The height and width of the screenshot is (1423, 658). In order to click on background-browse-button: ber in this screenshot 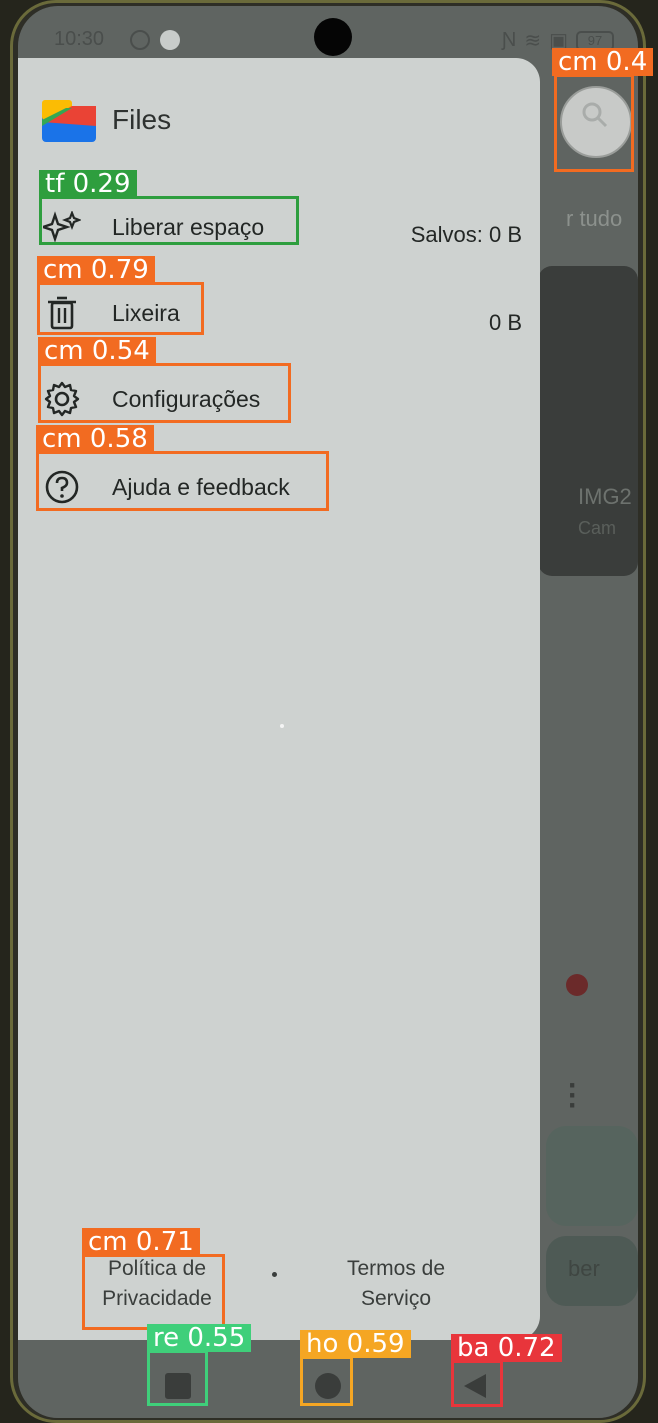, I will do `click(592, 1271)`.